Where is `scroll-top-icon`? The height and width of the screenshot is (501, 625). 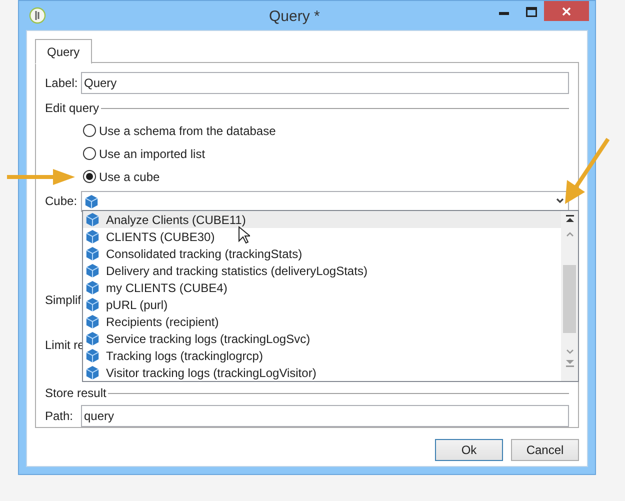
scroll-top-icon is located at coordinates (570, 219).